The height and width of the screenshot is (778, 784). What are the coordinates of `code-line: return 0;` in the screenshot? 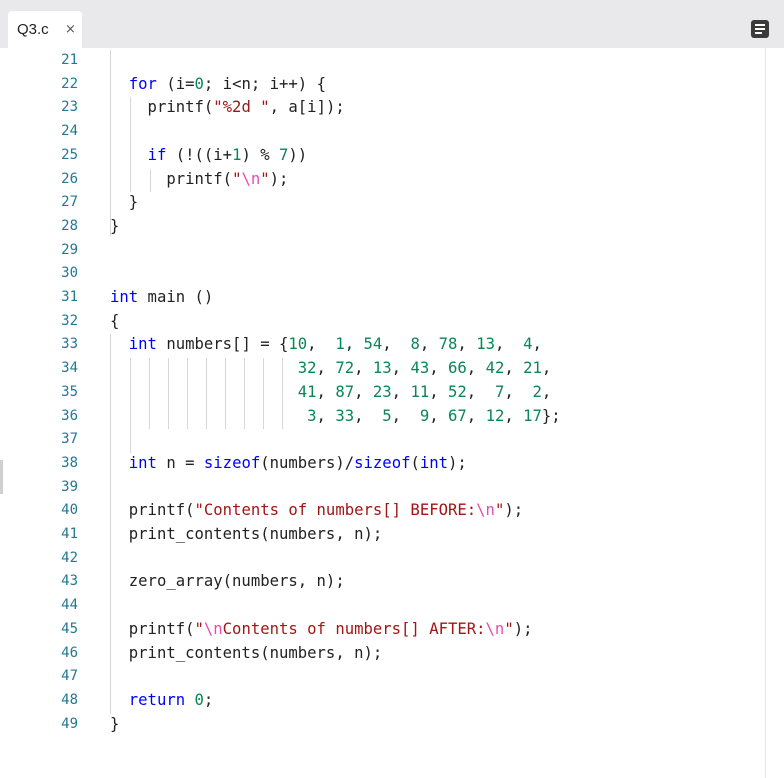 It's located at (162, 699).